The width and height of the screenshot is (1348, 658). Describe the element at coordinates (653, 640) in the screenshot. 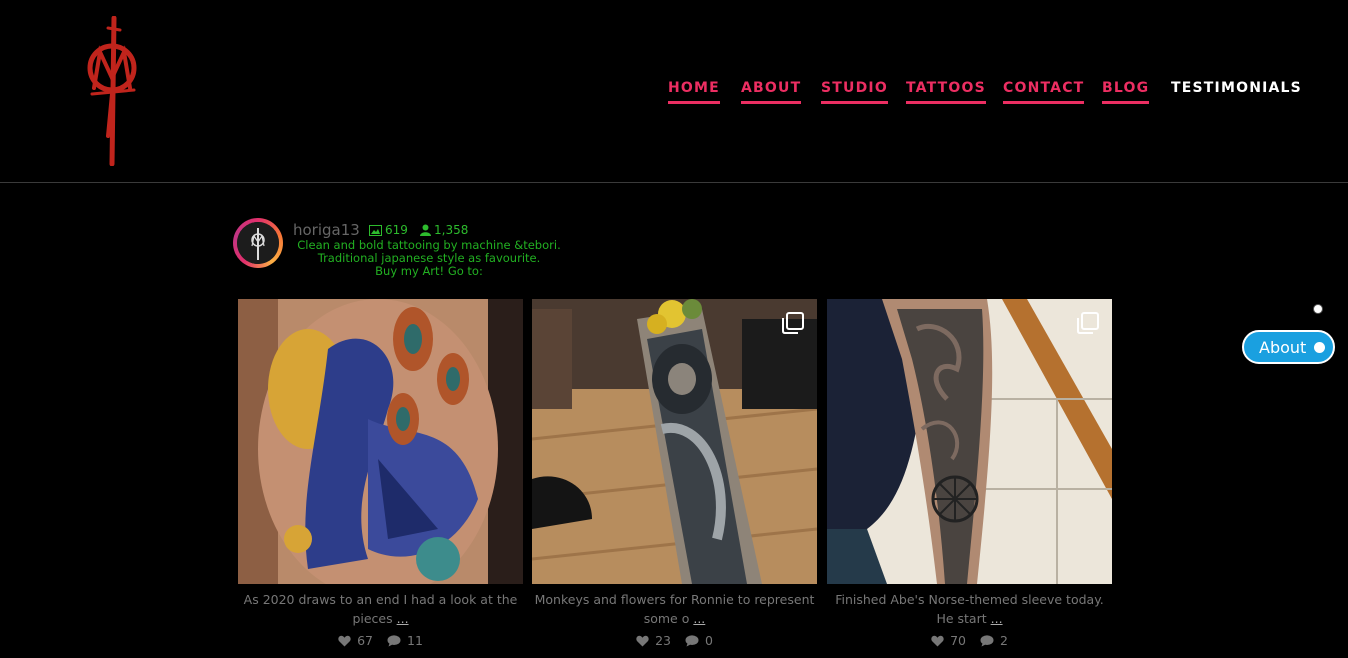

I see `likes: 23` at that location.